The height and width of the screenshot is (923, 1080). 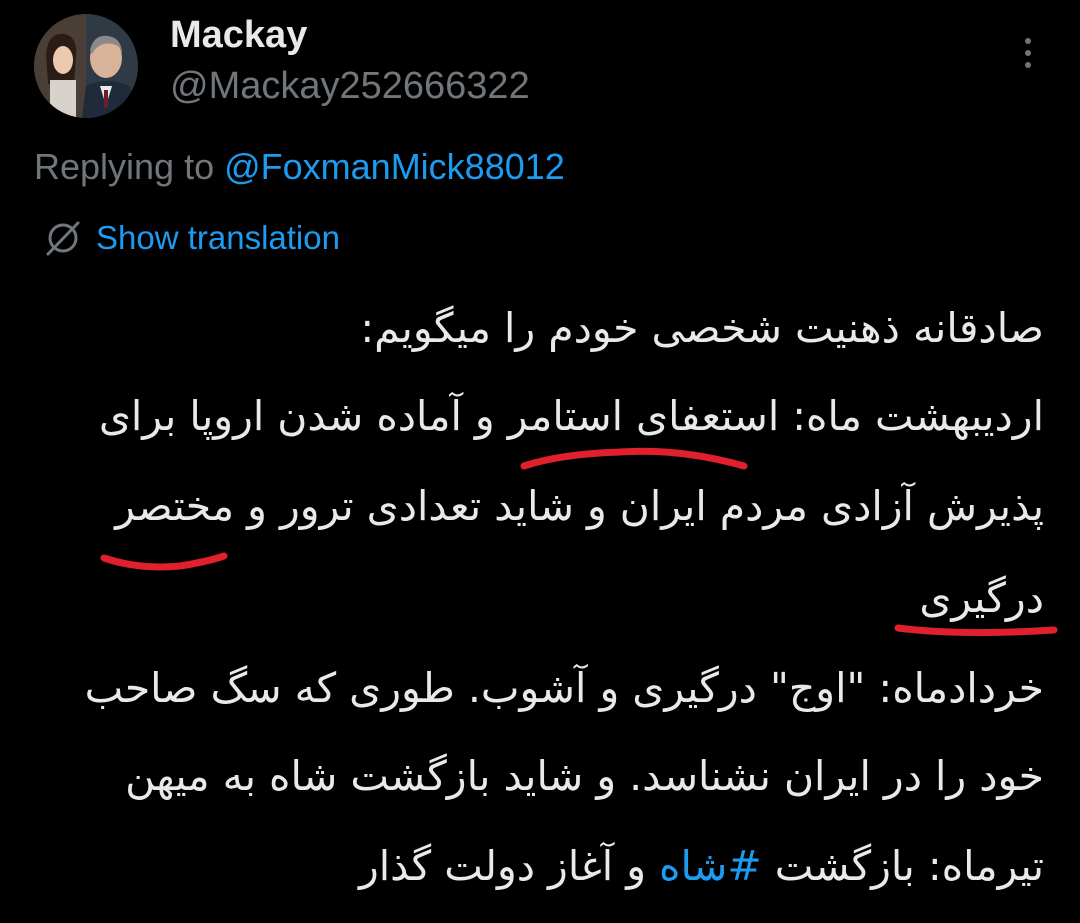 I want to click on tweet-text-line: صادقانه ذهنیت شخصی خودم را میگویم:, so click(x=702, y=328).